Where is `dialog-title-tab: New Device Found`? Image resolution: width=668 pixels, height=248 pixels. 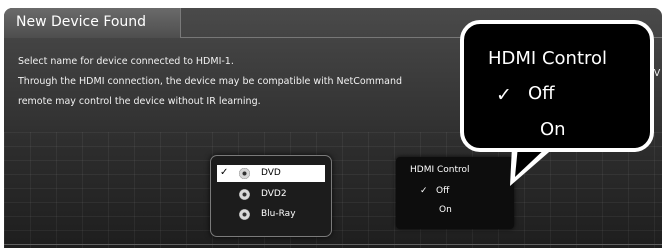 dialog-title-tab: New Device Found is located at coordinates (92, 23).